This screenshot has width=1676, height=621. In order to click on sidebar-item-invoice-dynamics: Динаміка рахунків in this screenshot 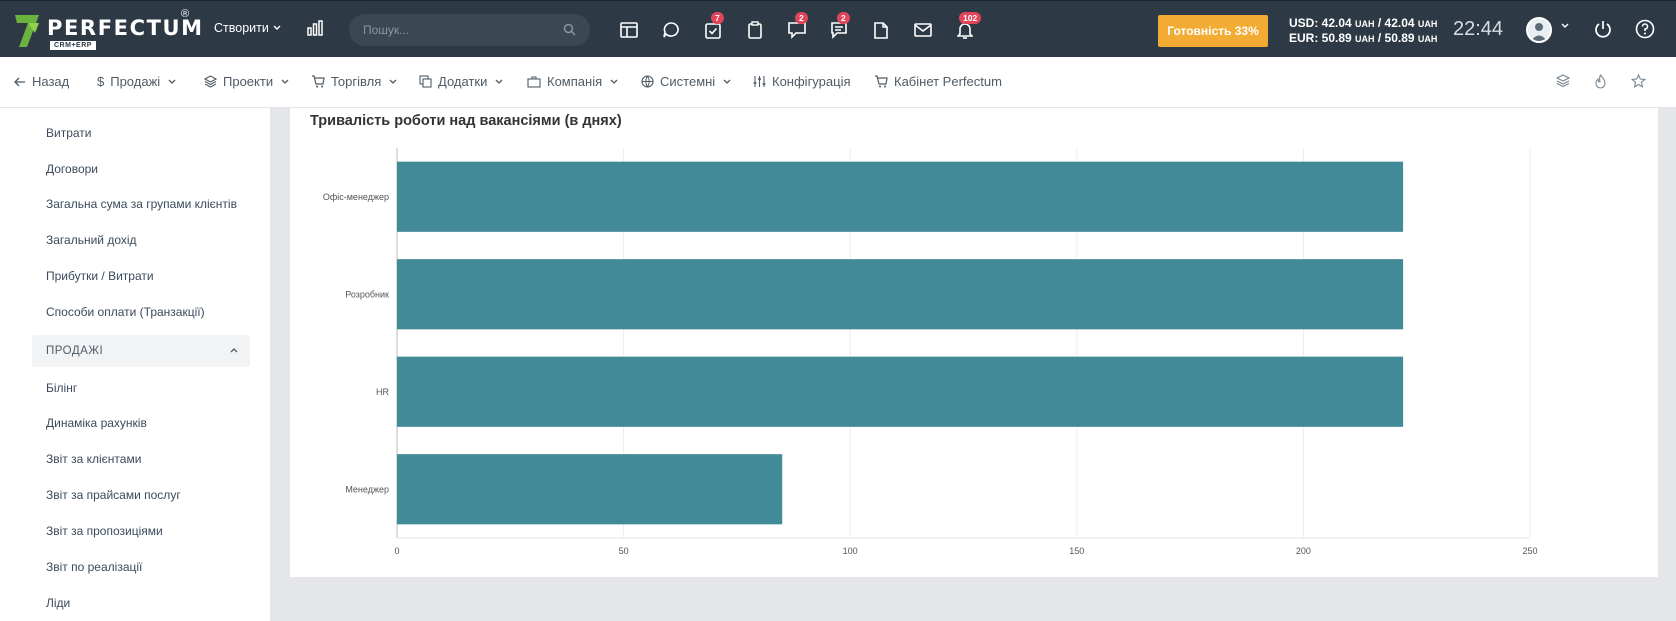, I will do `click(96, 423)`.